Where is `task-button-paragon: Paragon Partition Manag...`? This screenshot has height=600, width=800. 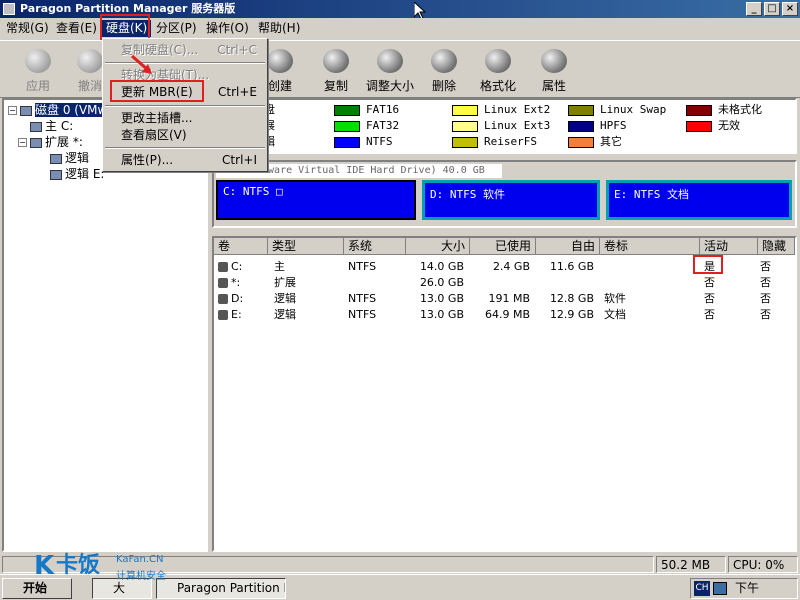 task-button-paragon: Paragon Partition Manag... is located at coordinates (221, 588).